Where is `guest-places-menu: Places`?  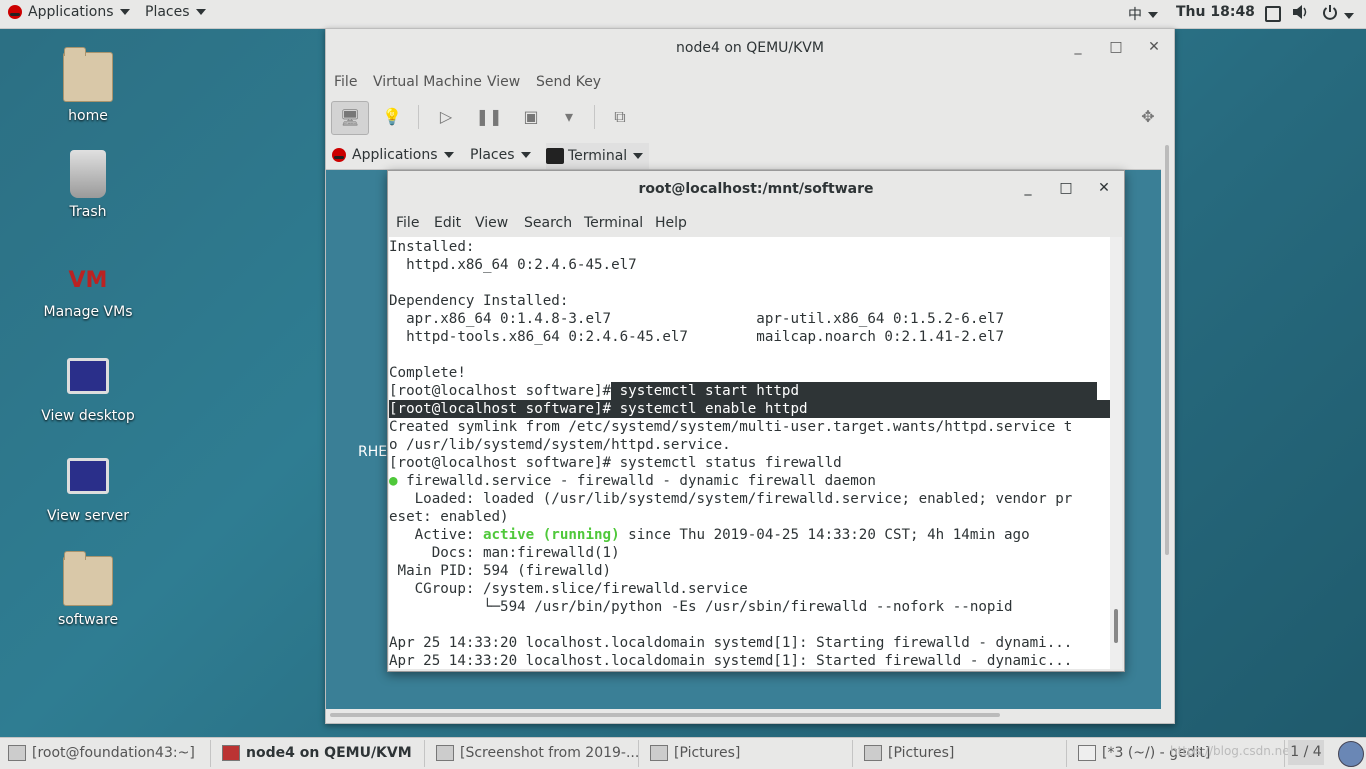
guest-places-menu: Places is located at coordinates (500, 155).